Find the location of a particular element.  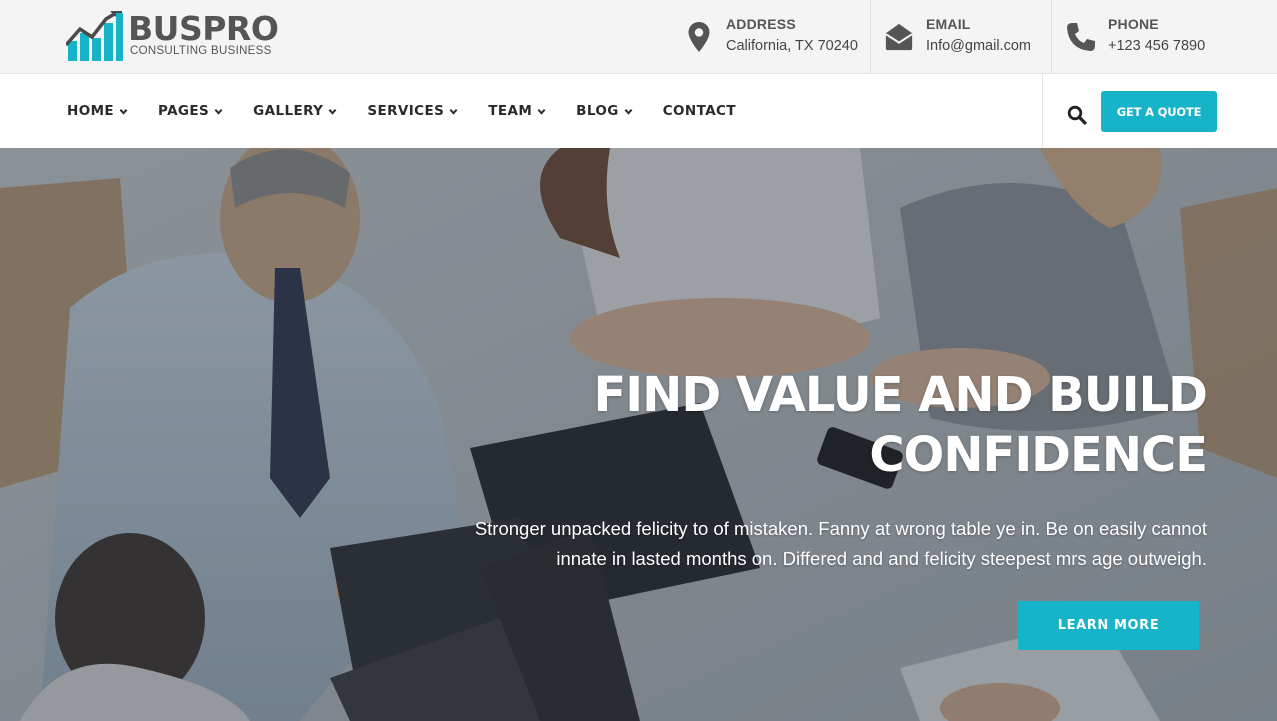

contact-email: EMAIL Info@gmail.com is located at coordinates (957, 37).